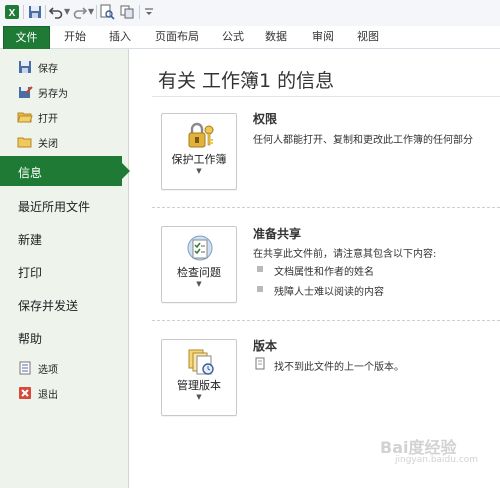  Describe the element at coordinates (199, 385) in the screenshot. I see `manage-versions-label: 管理版本` at that location.